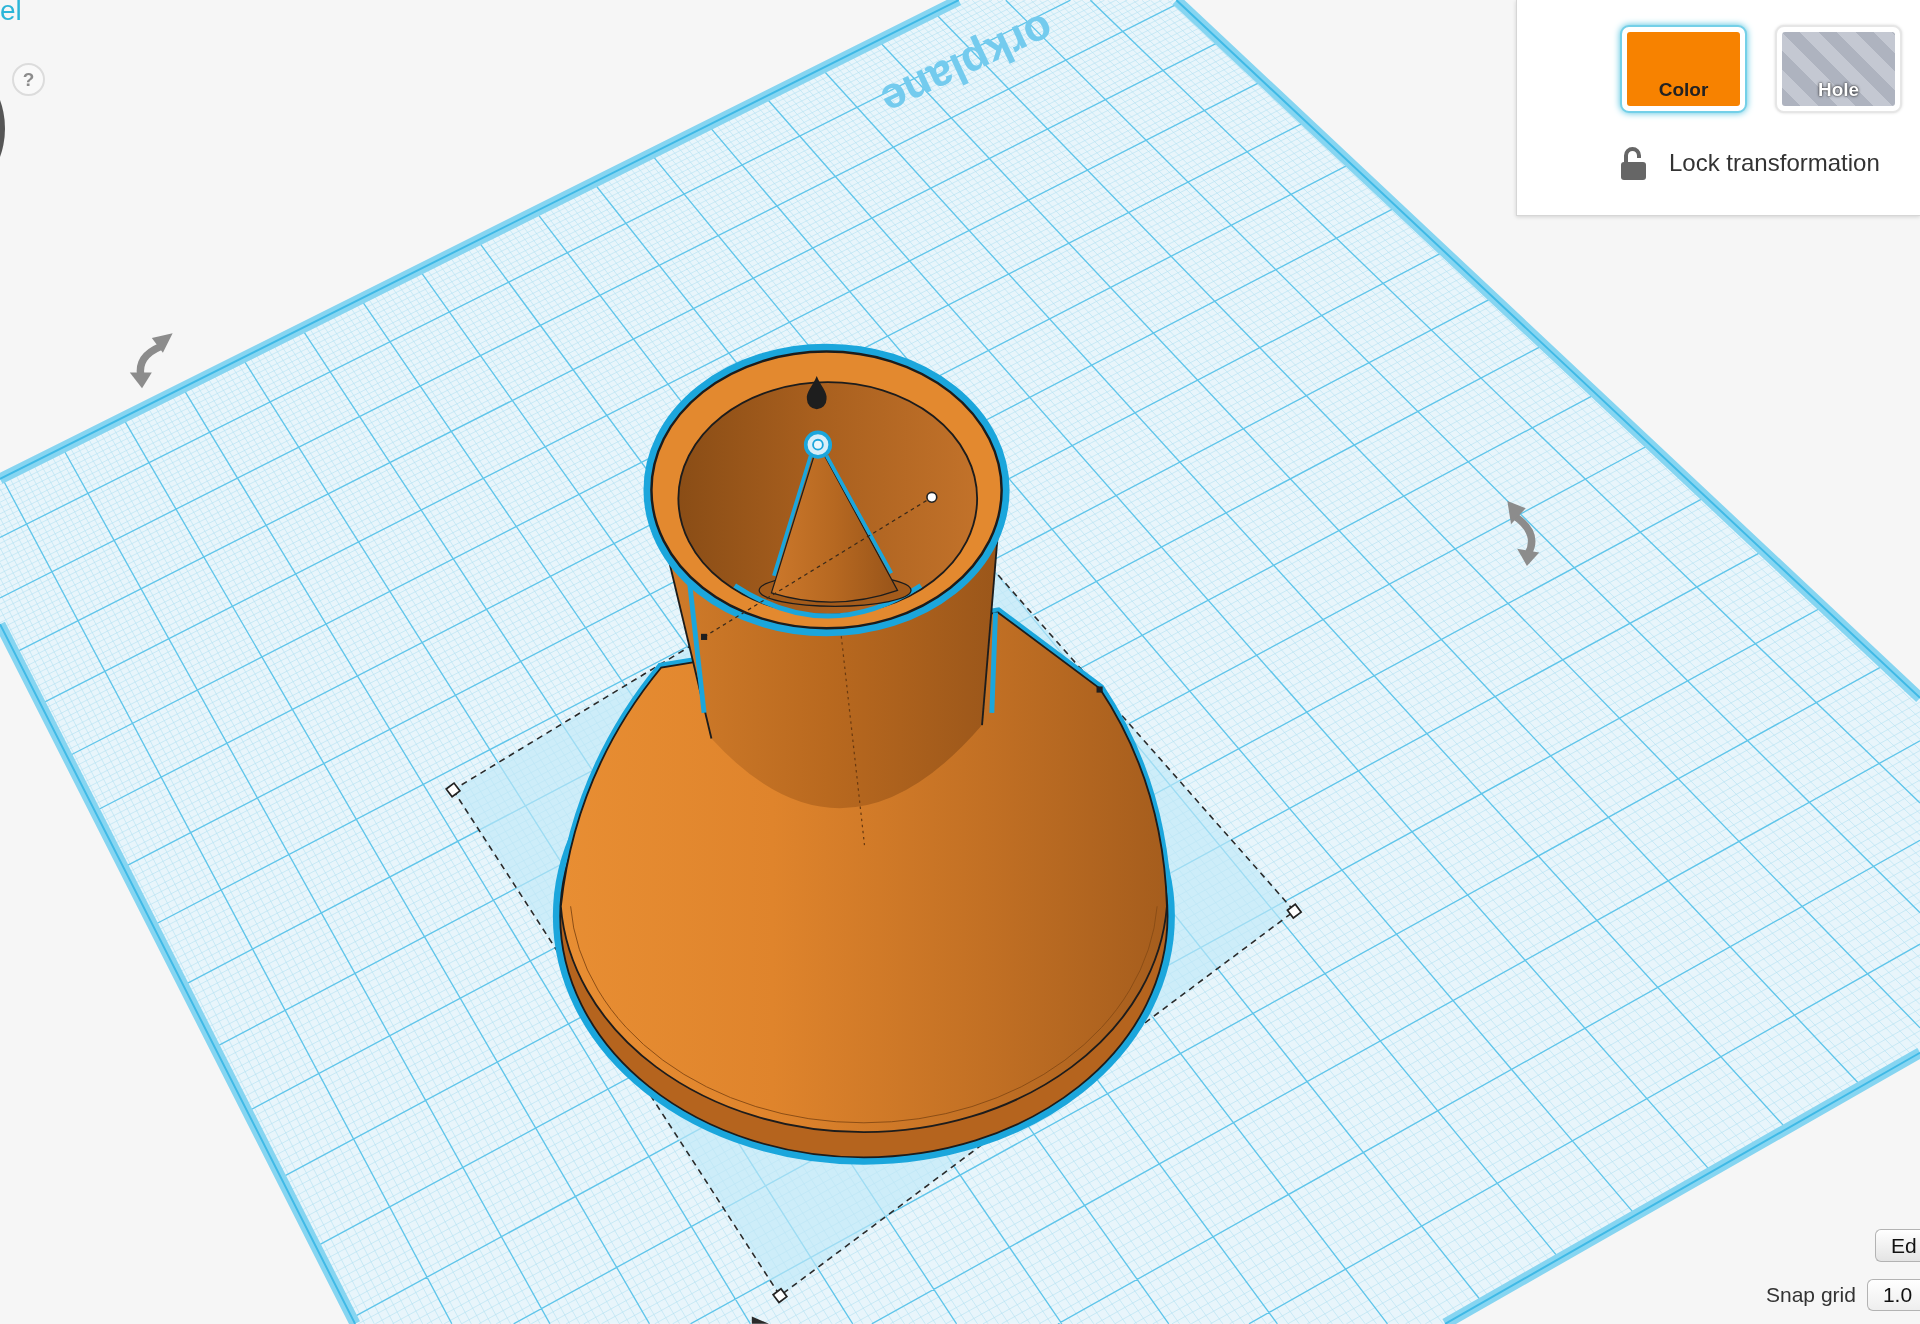  Describe the element at coordinates (1683, 69) in the screenshot. I see `color-option-button: Color` at that location.